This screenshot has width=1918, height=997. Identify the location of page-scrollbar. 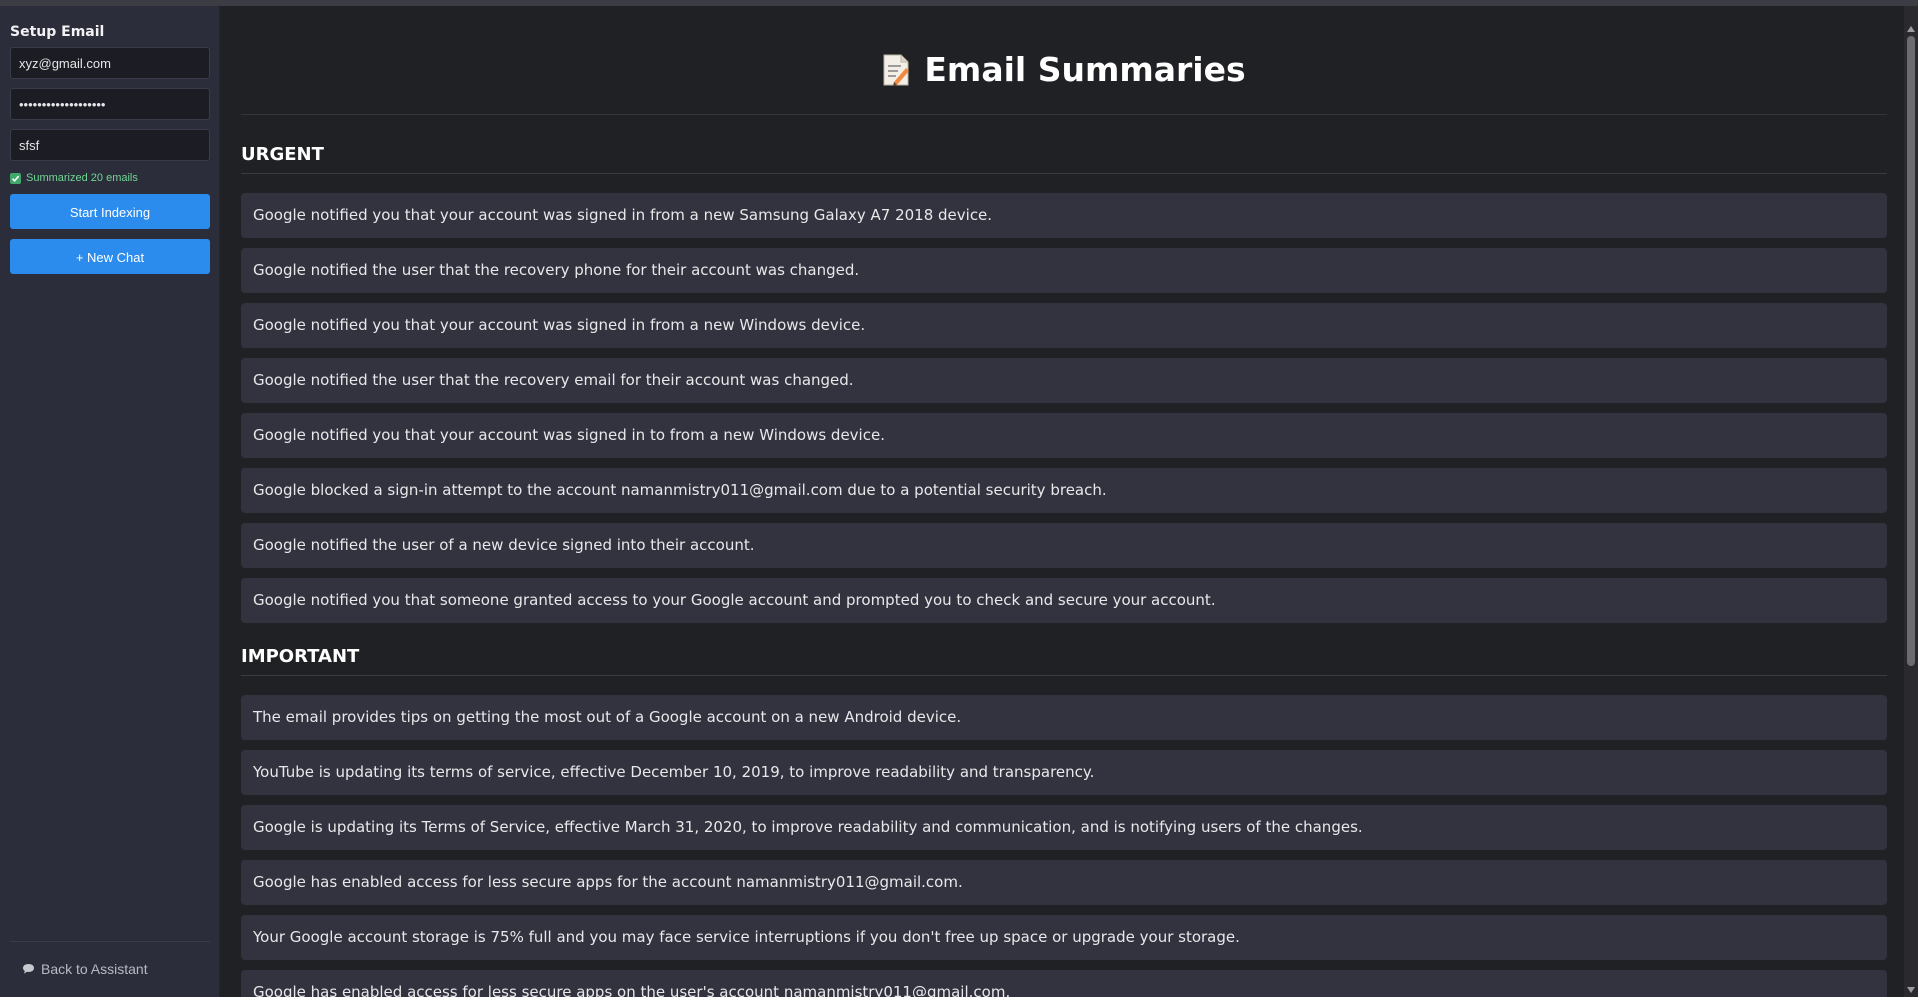
(1911, 501).